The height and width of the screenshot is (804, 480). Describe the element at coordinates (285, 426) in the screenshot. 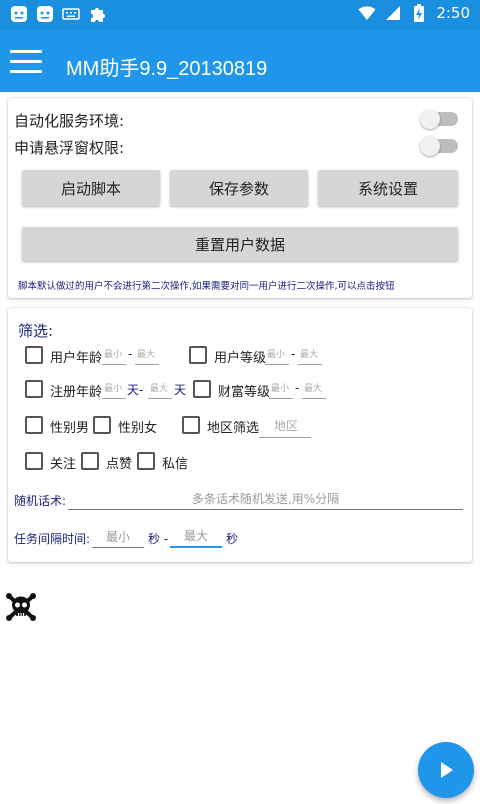

I see `region-input` at that location.